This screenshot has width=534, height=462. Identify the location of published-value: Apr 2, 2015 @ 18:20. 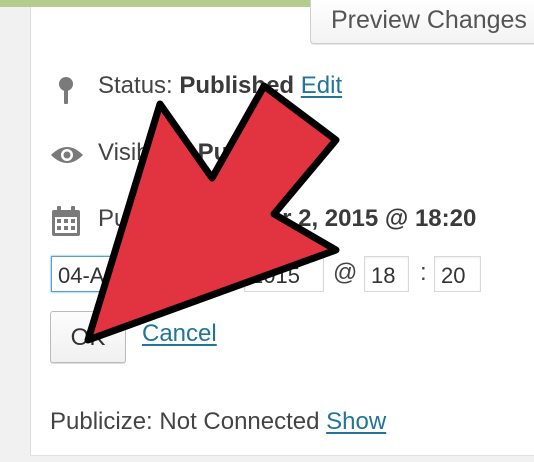
(363, 218).